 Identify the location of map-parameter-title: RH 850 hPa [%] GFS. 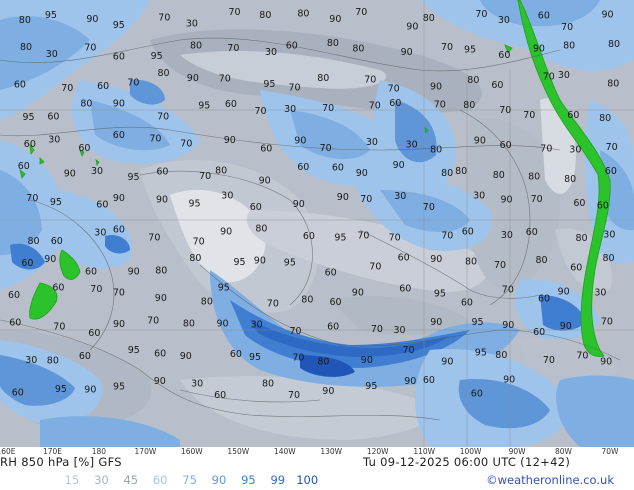
(61, 462).